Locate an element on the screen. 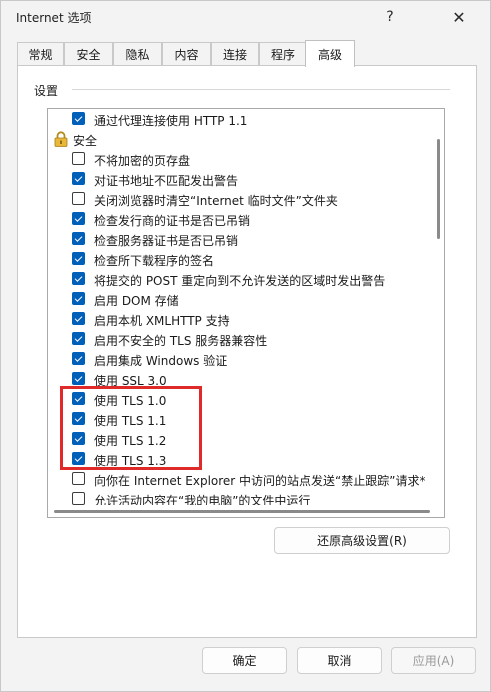 The image size is (491, 692). setting-check-publisher-revocation: 检查发行商的证书是否已吊销 is located at coordinates (240, 219).